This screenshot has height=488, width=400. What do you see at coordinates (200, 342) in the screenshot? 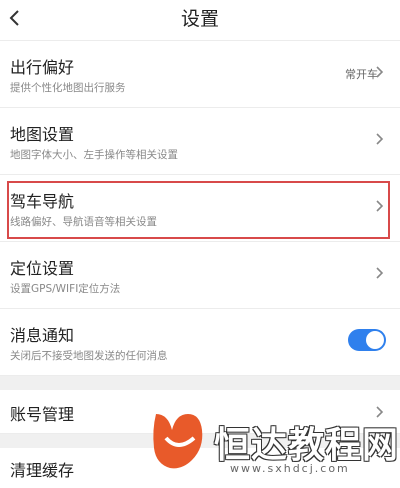
I see `setting-notifications: 消息通知 关闭后不接受地图发送的任何消息` at bounding box center [200, 342].